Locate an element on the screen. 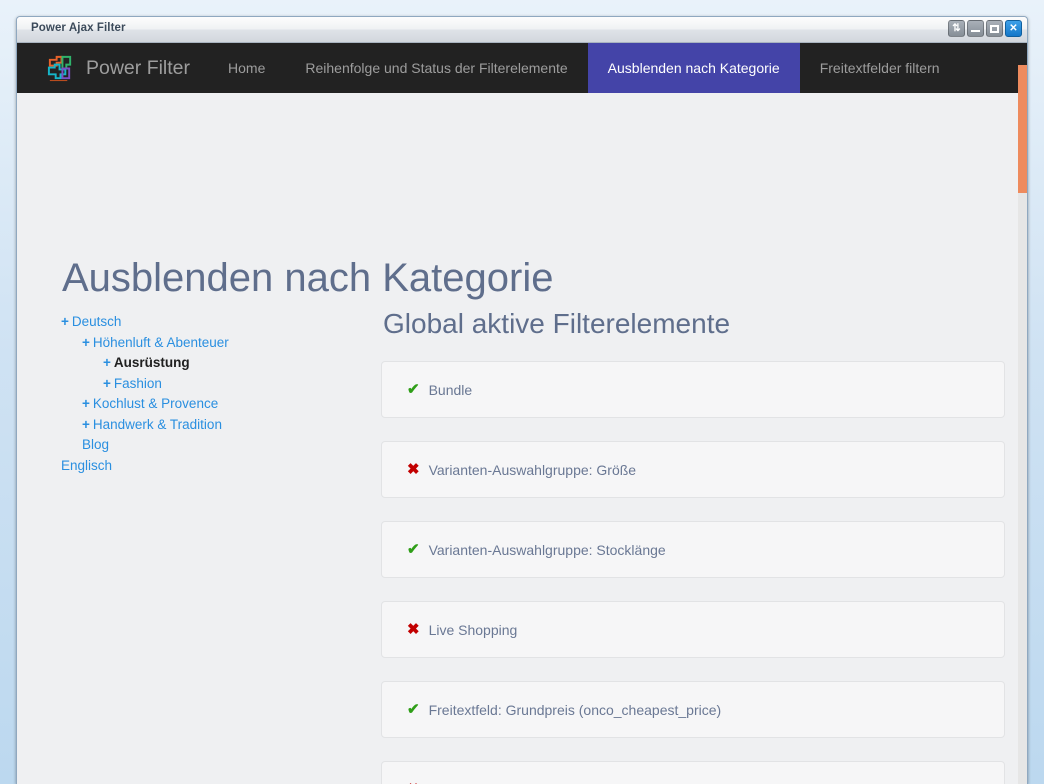 The height and width of the screenshot is (784, 1044). tree-item: + Handwerk & Tradition is located at coordinates (206, 425).